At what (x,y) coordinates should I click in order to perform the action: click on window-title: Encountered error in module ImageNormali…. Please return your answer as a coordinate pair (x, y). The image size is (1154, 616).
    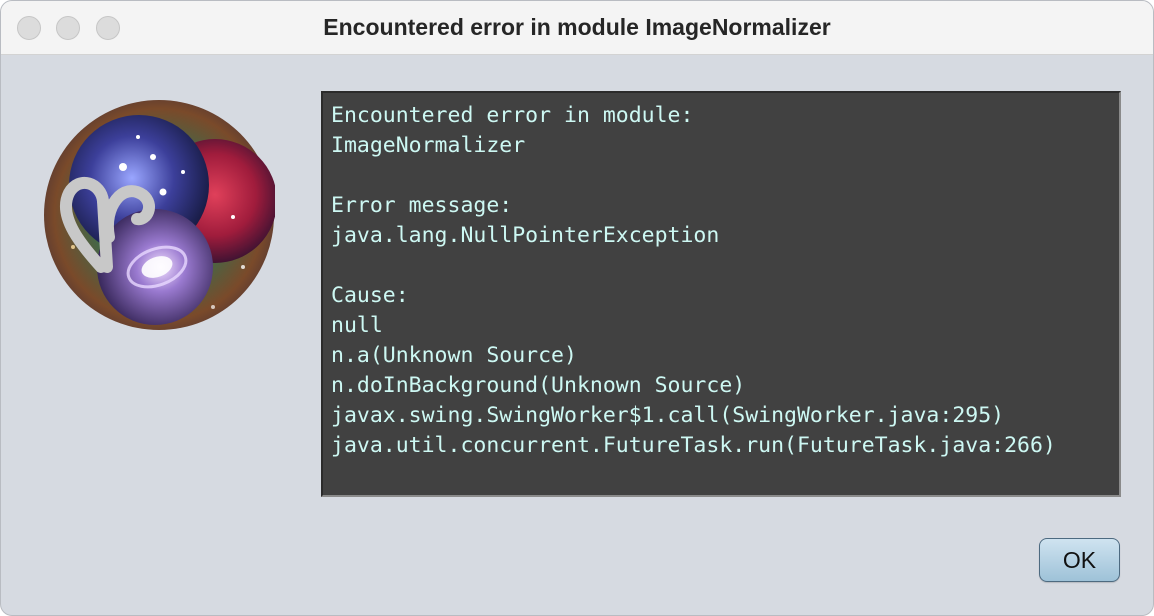
    Looking at the image, I should click on (577, 27).